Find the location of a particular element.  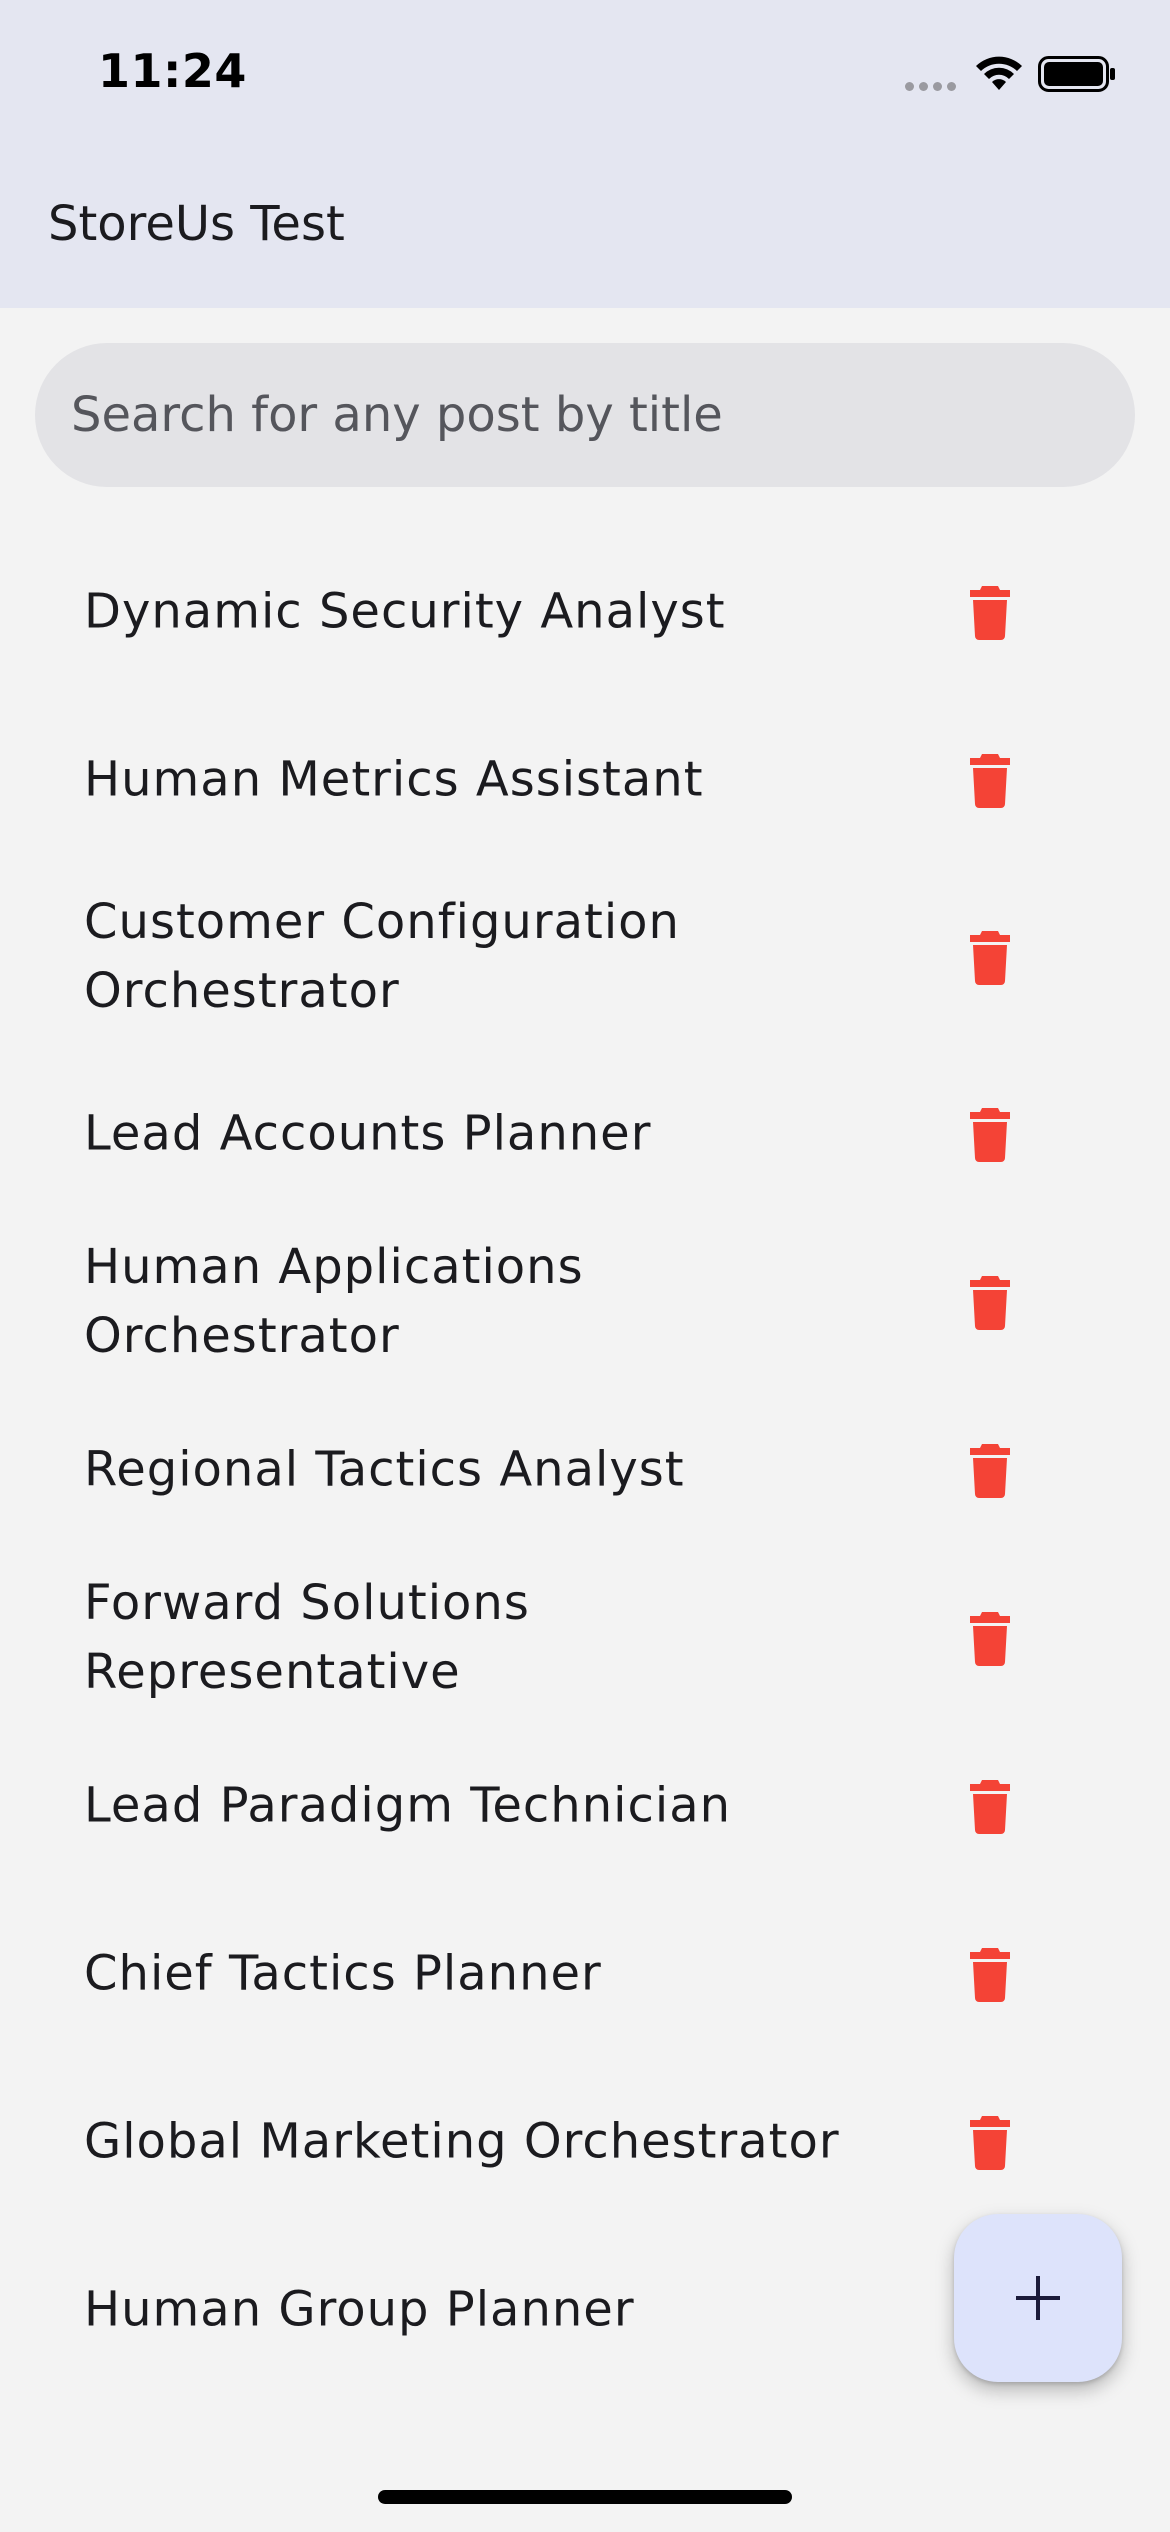

add-post-button is located at coordinates (1038, 2298).